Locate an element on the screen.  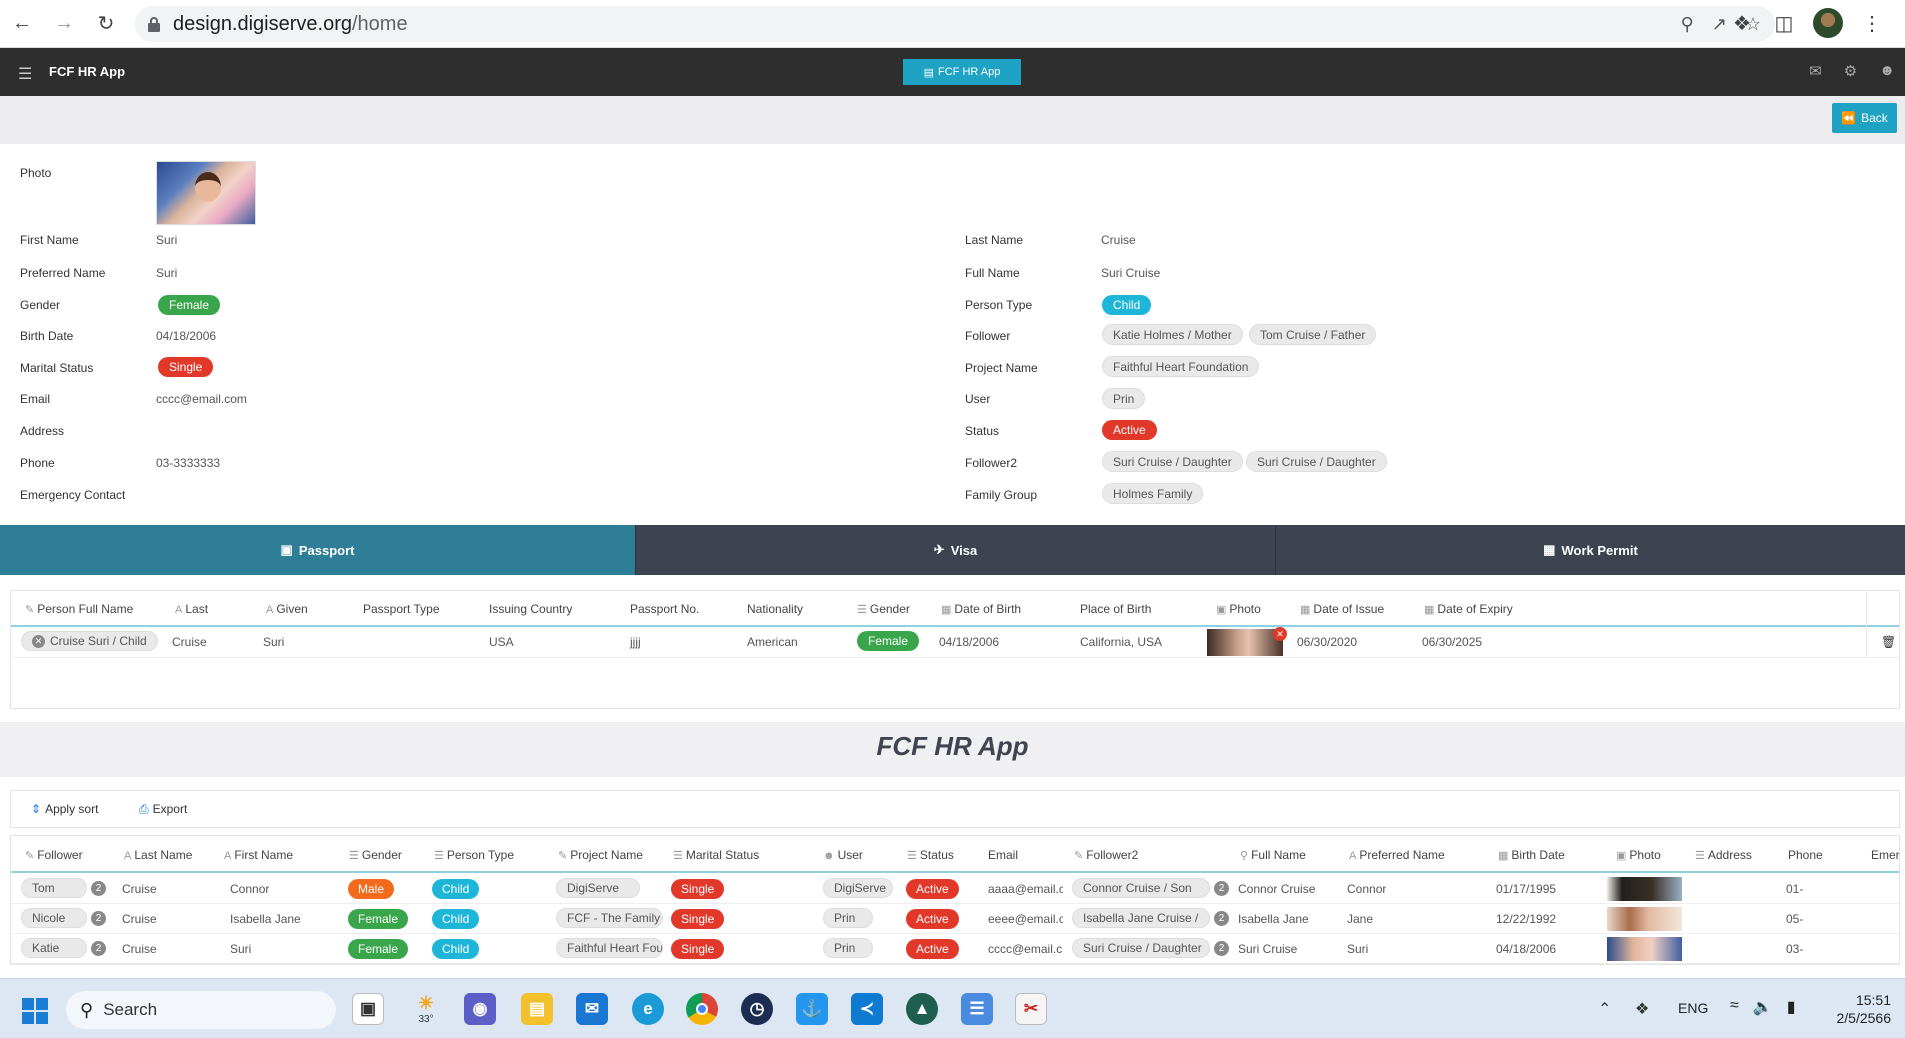
column-header: ☰ Address is located at coordinates (1723, 855).